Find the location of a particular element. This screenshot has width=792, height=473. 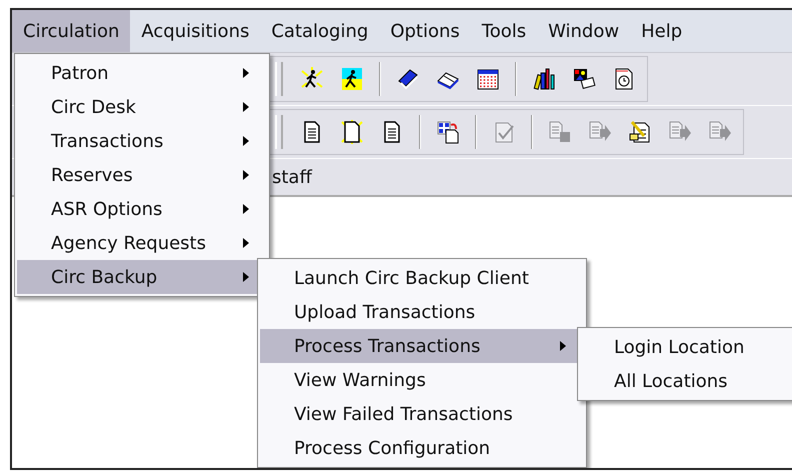

menu-item: View Failed Transactions is located at coordinates (422, 414).